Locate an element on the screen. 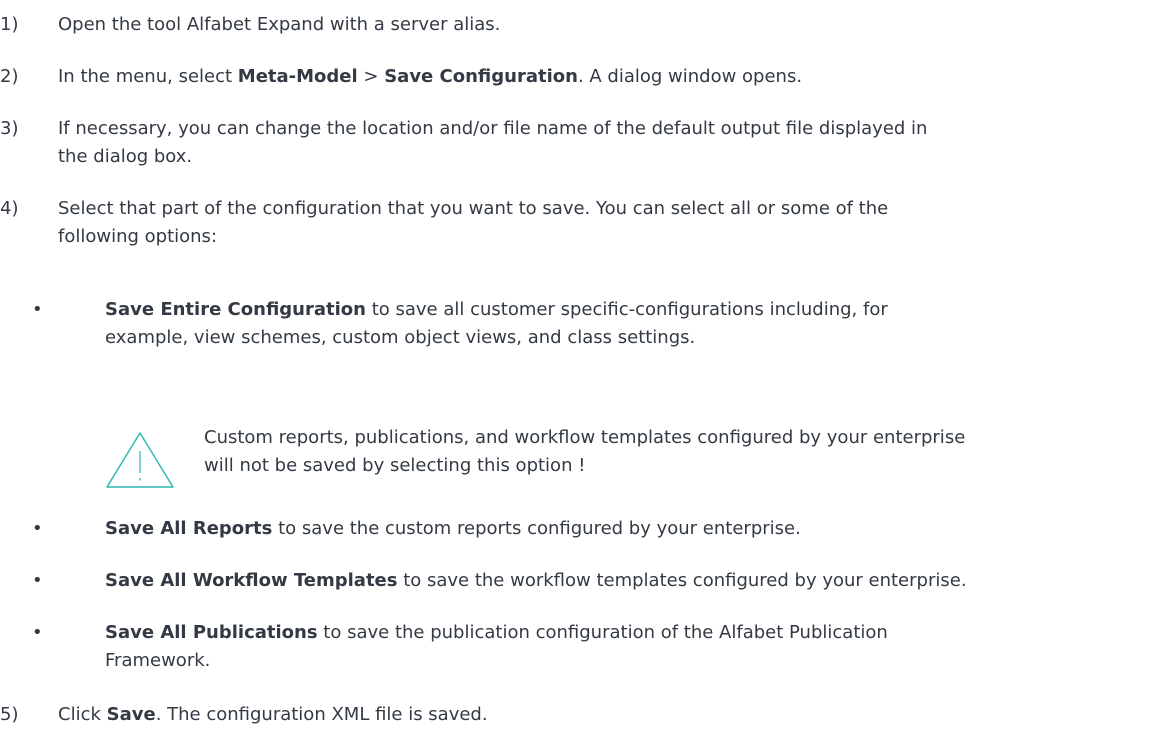 The height and width of the screenshot is (731, 1152). option-name: Save Entire Configuration is located at coordinates (235, 309).